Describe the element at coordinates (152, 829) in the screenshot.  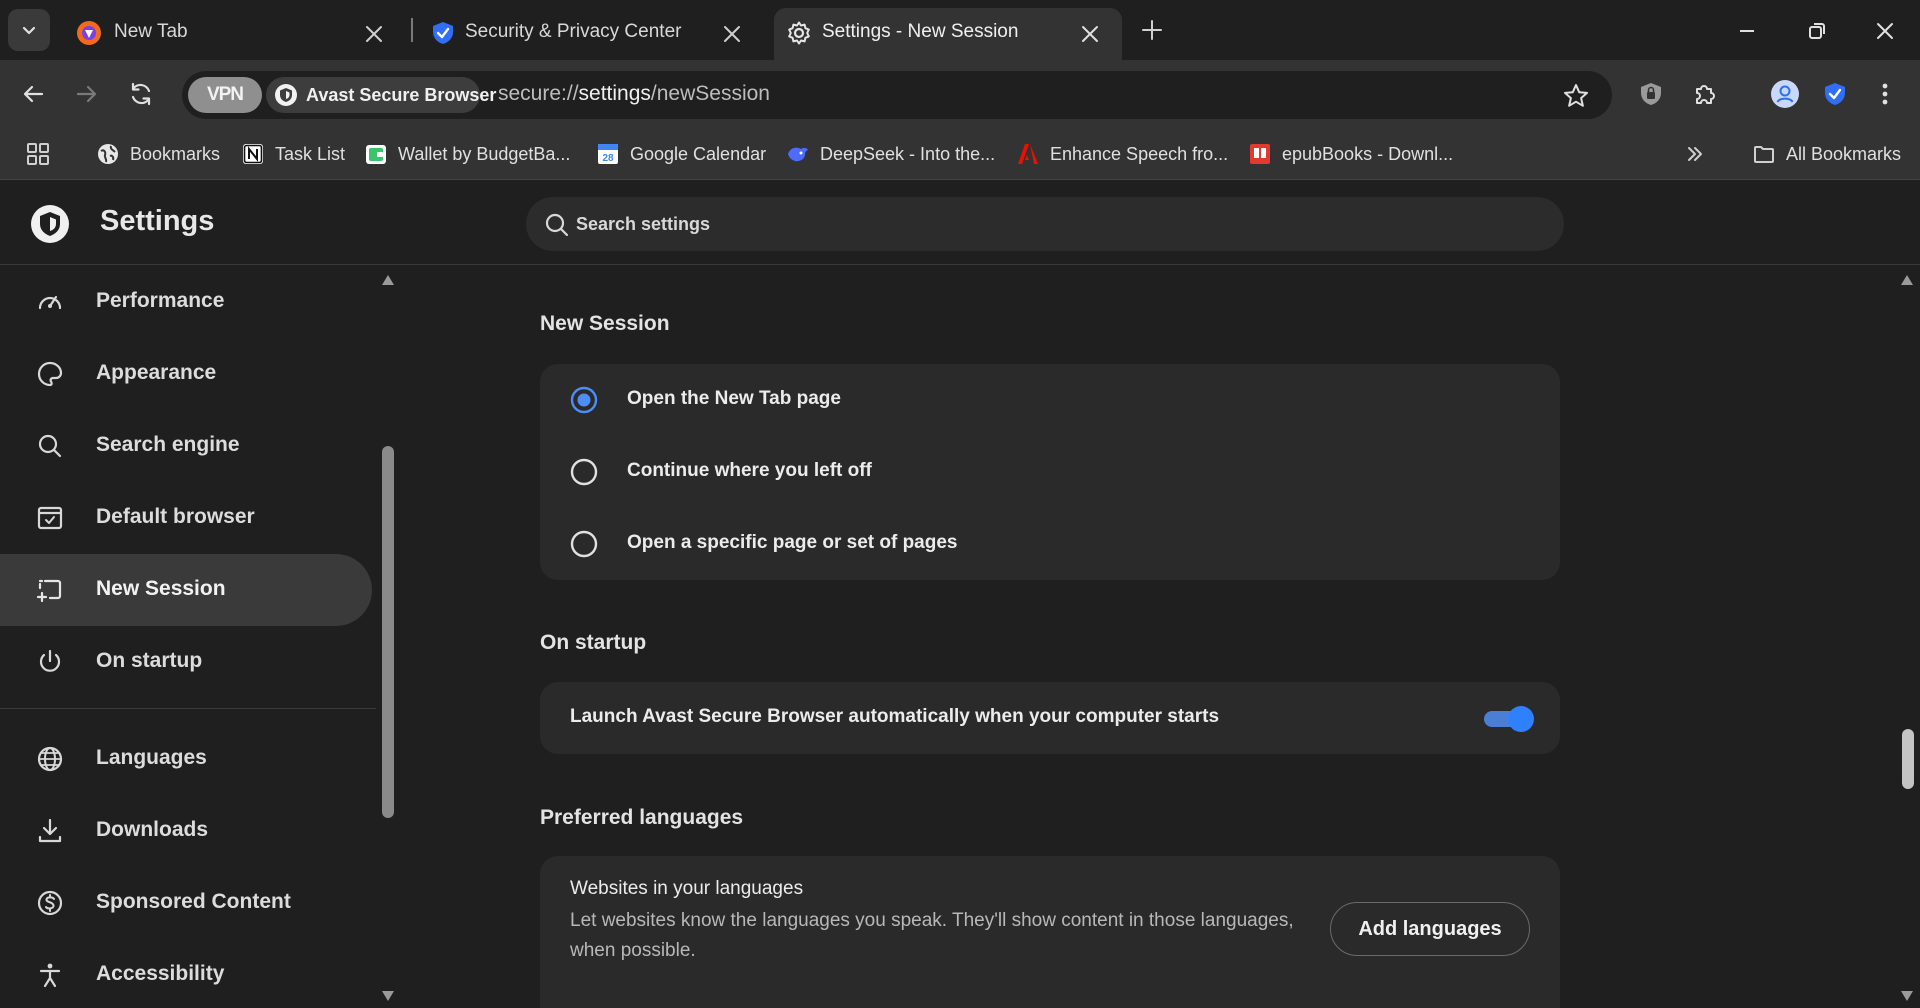
I see `sidebar-item-label: Downloads` at that location.